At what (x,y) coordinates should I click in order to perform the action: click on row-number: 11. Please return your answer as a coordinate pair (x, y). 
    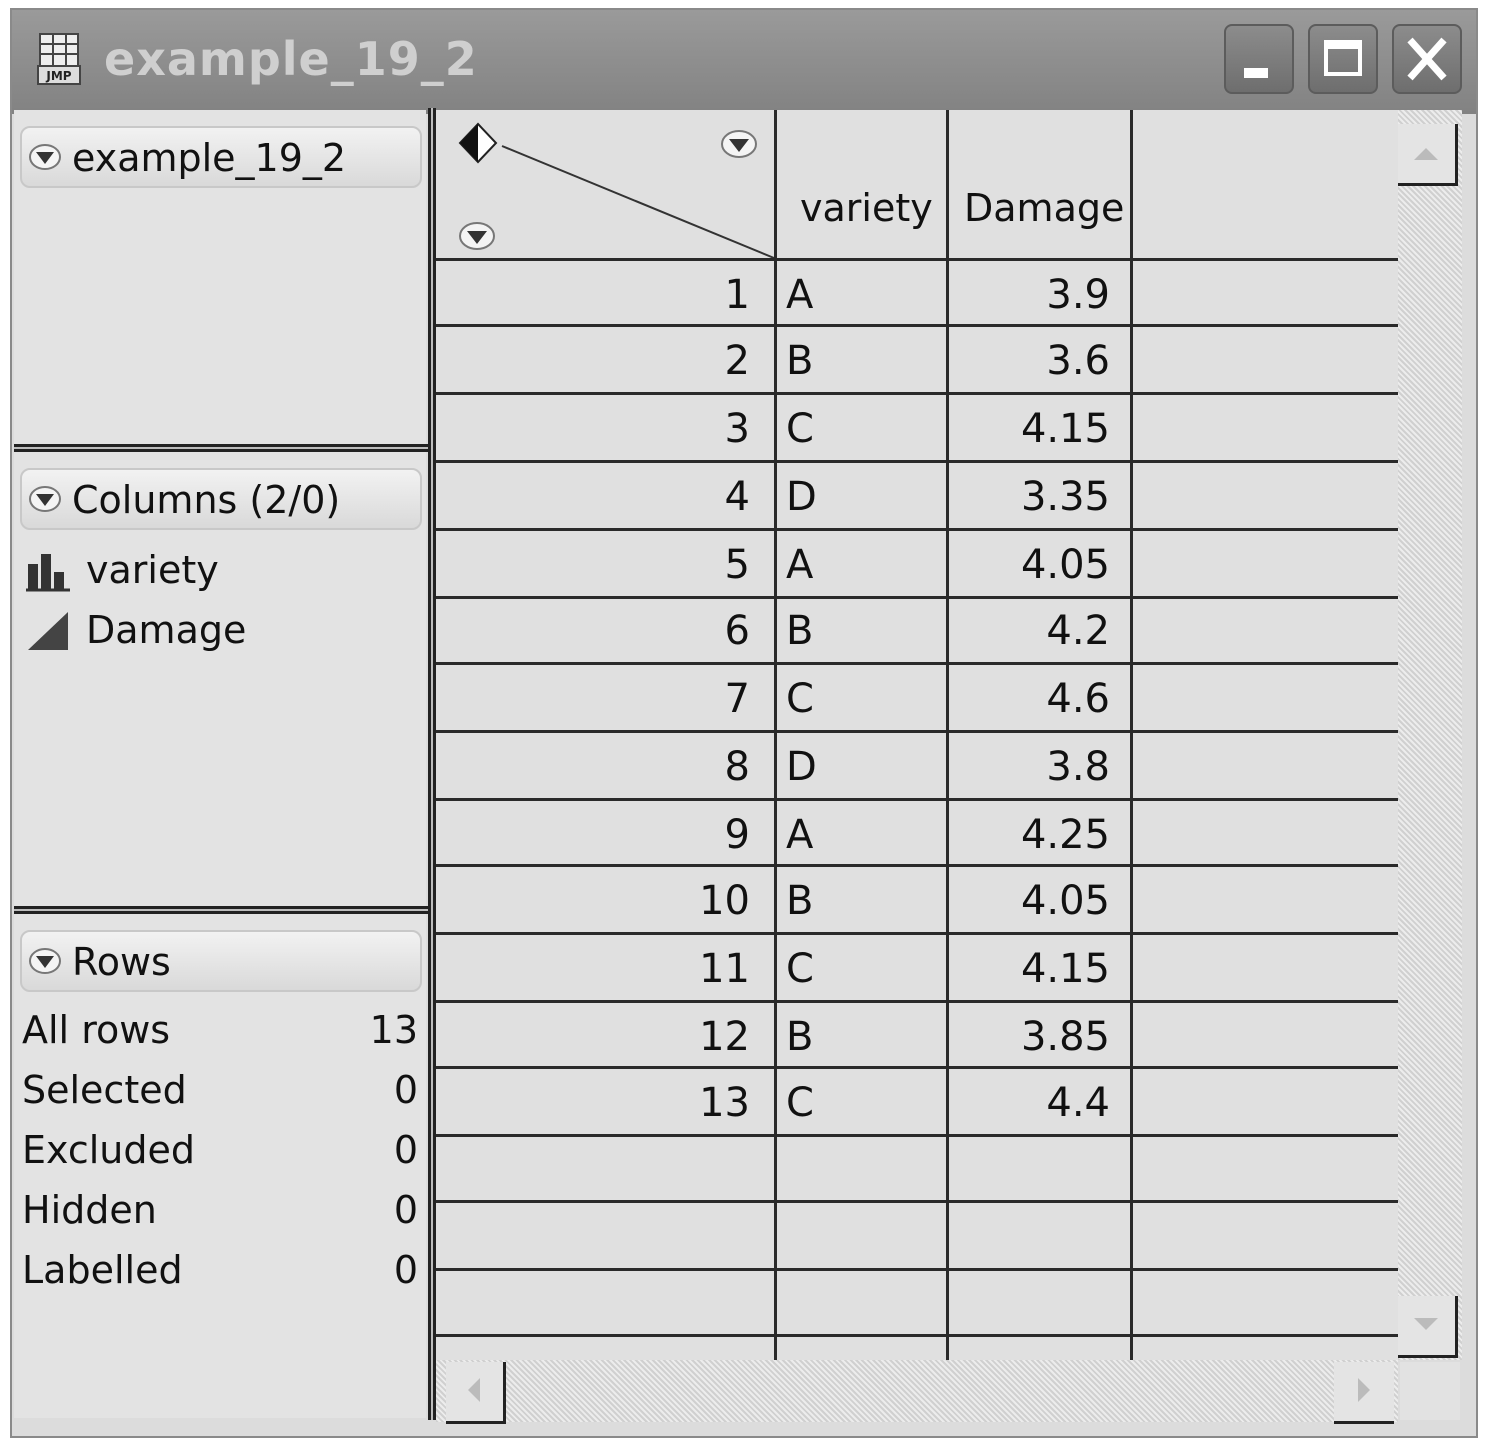
    Looking at the image, I should click on (600, 969).